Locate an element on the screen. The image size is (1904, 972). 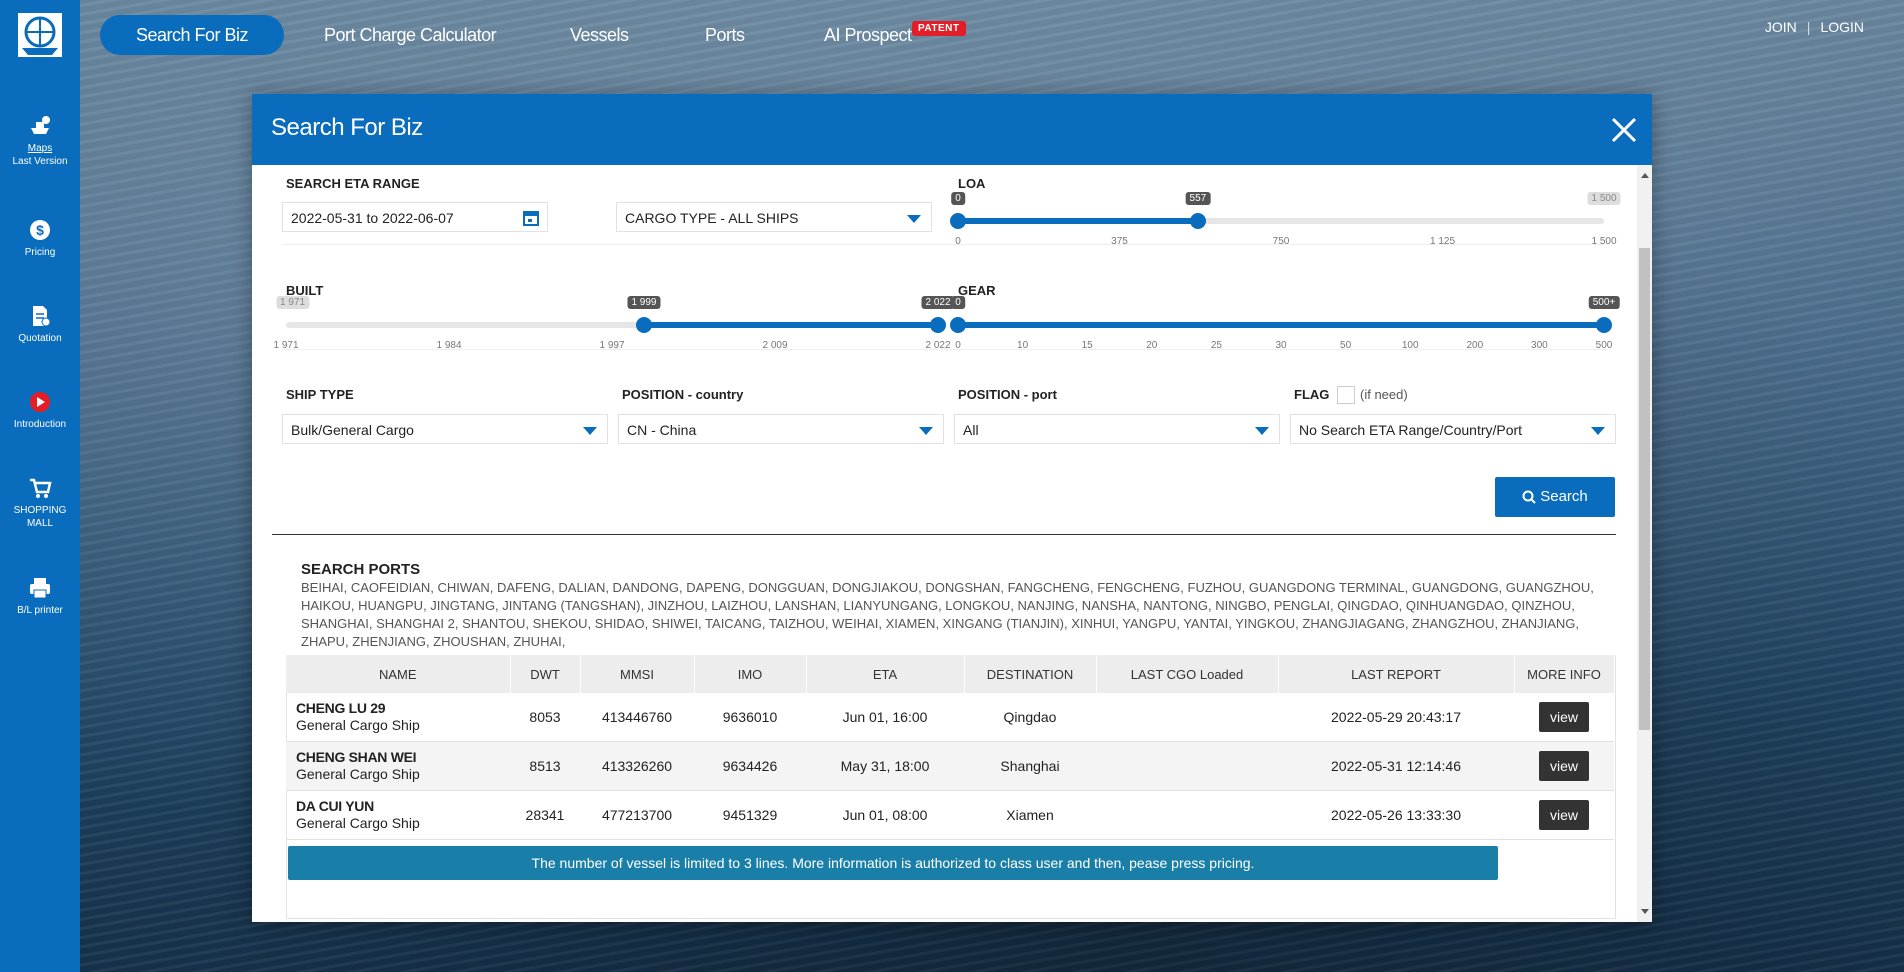
nav-ports: Ports is located at coordinates (725, 35).